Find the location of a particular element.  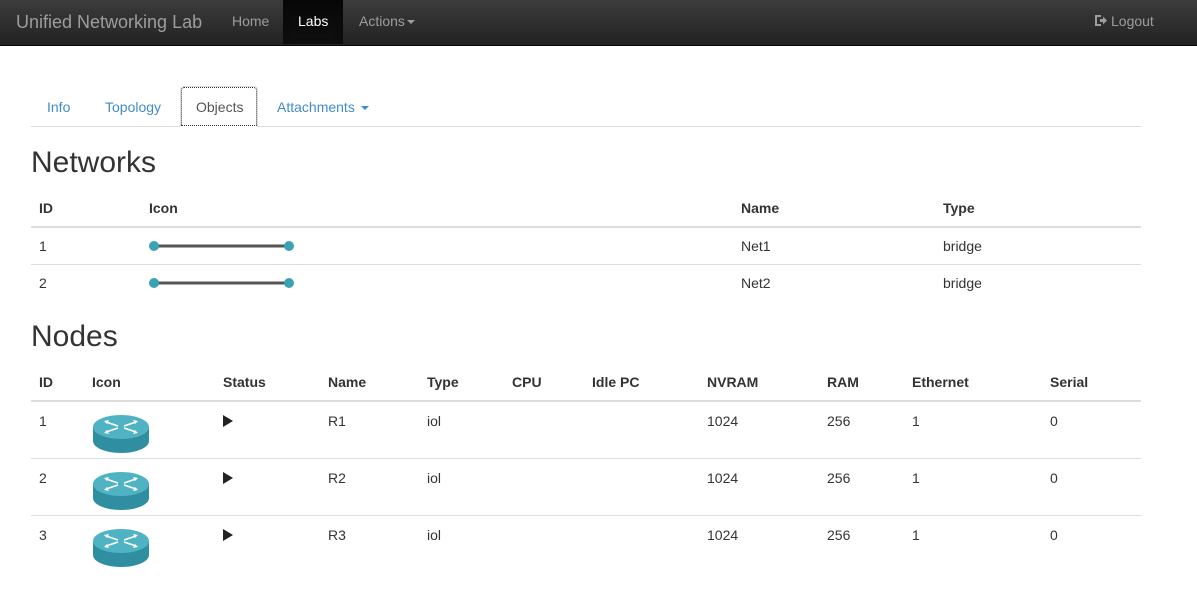

nav-actions: Actions is located at coordinates (387, 22).